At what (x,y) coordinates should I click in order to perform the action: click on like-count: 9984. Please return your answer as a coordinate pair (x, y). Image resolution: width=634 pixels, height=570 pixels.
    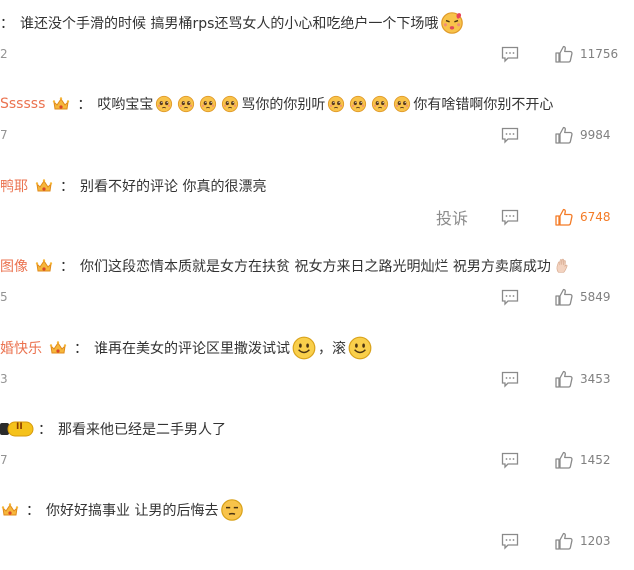
    Looking at the image, I should click on (595, 135).